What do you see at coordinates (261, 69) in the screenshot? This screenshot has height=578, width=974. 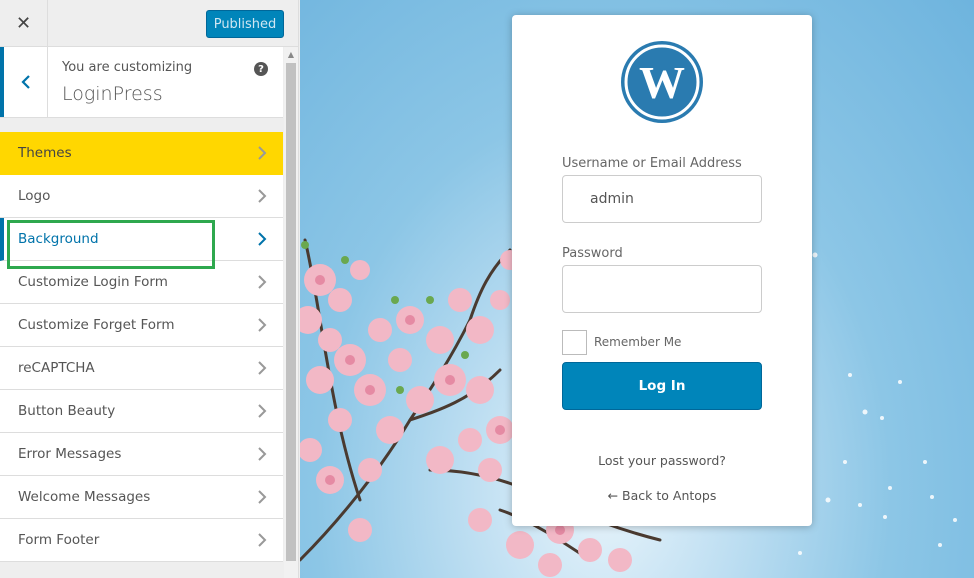 I see `help-icon: ?` at bounding box center [261, 69].